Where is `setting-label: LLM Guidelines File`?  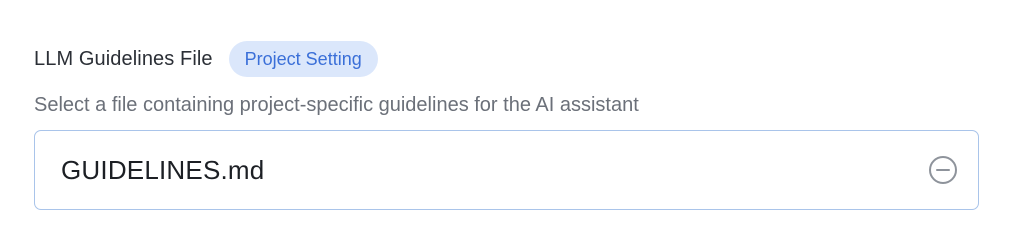
setting-label: LLM Guidelines File is located at coordinates (123, 58).